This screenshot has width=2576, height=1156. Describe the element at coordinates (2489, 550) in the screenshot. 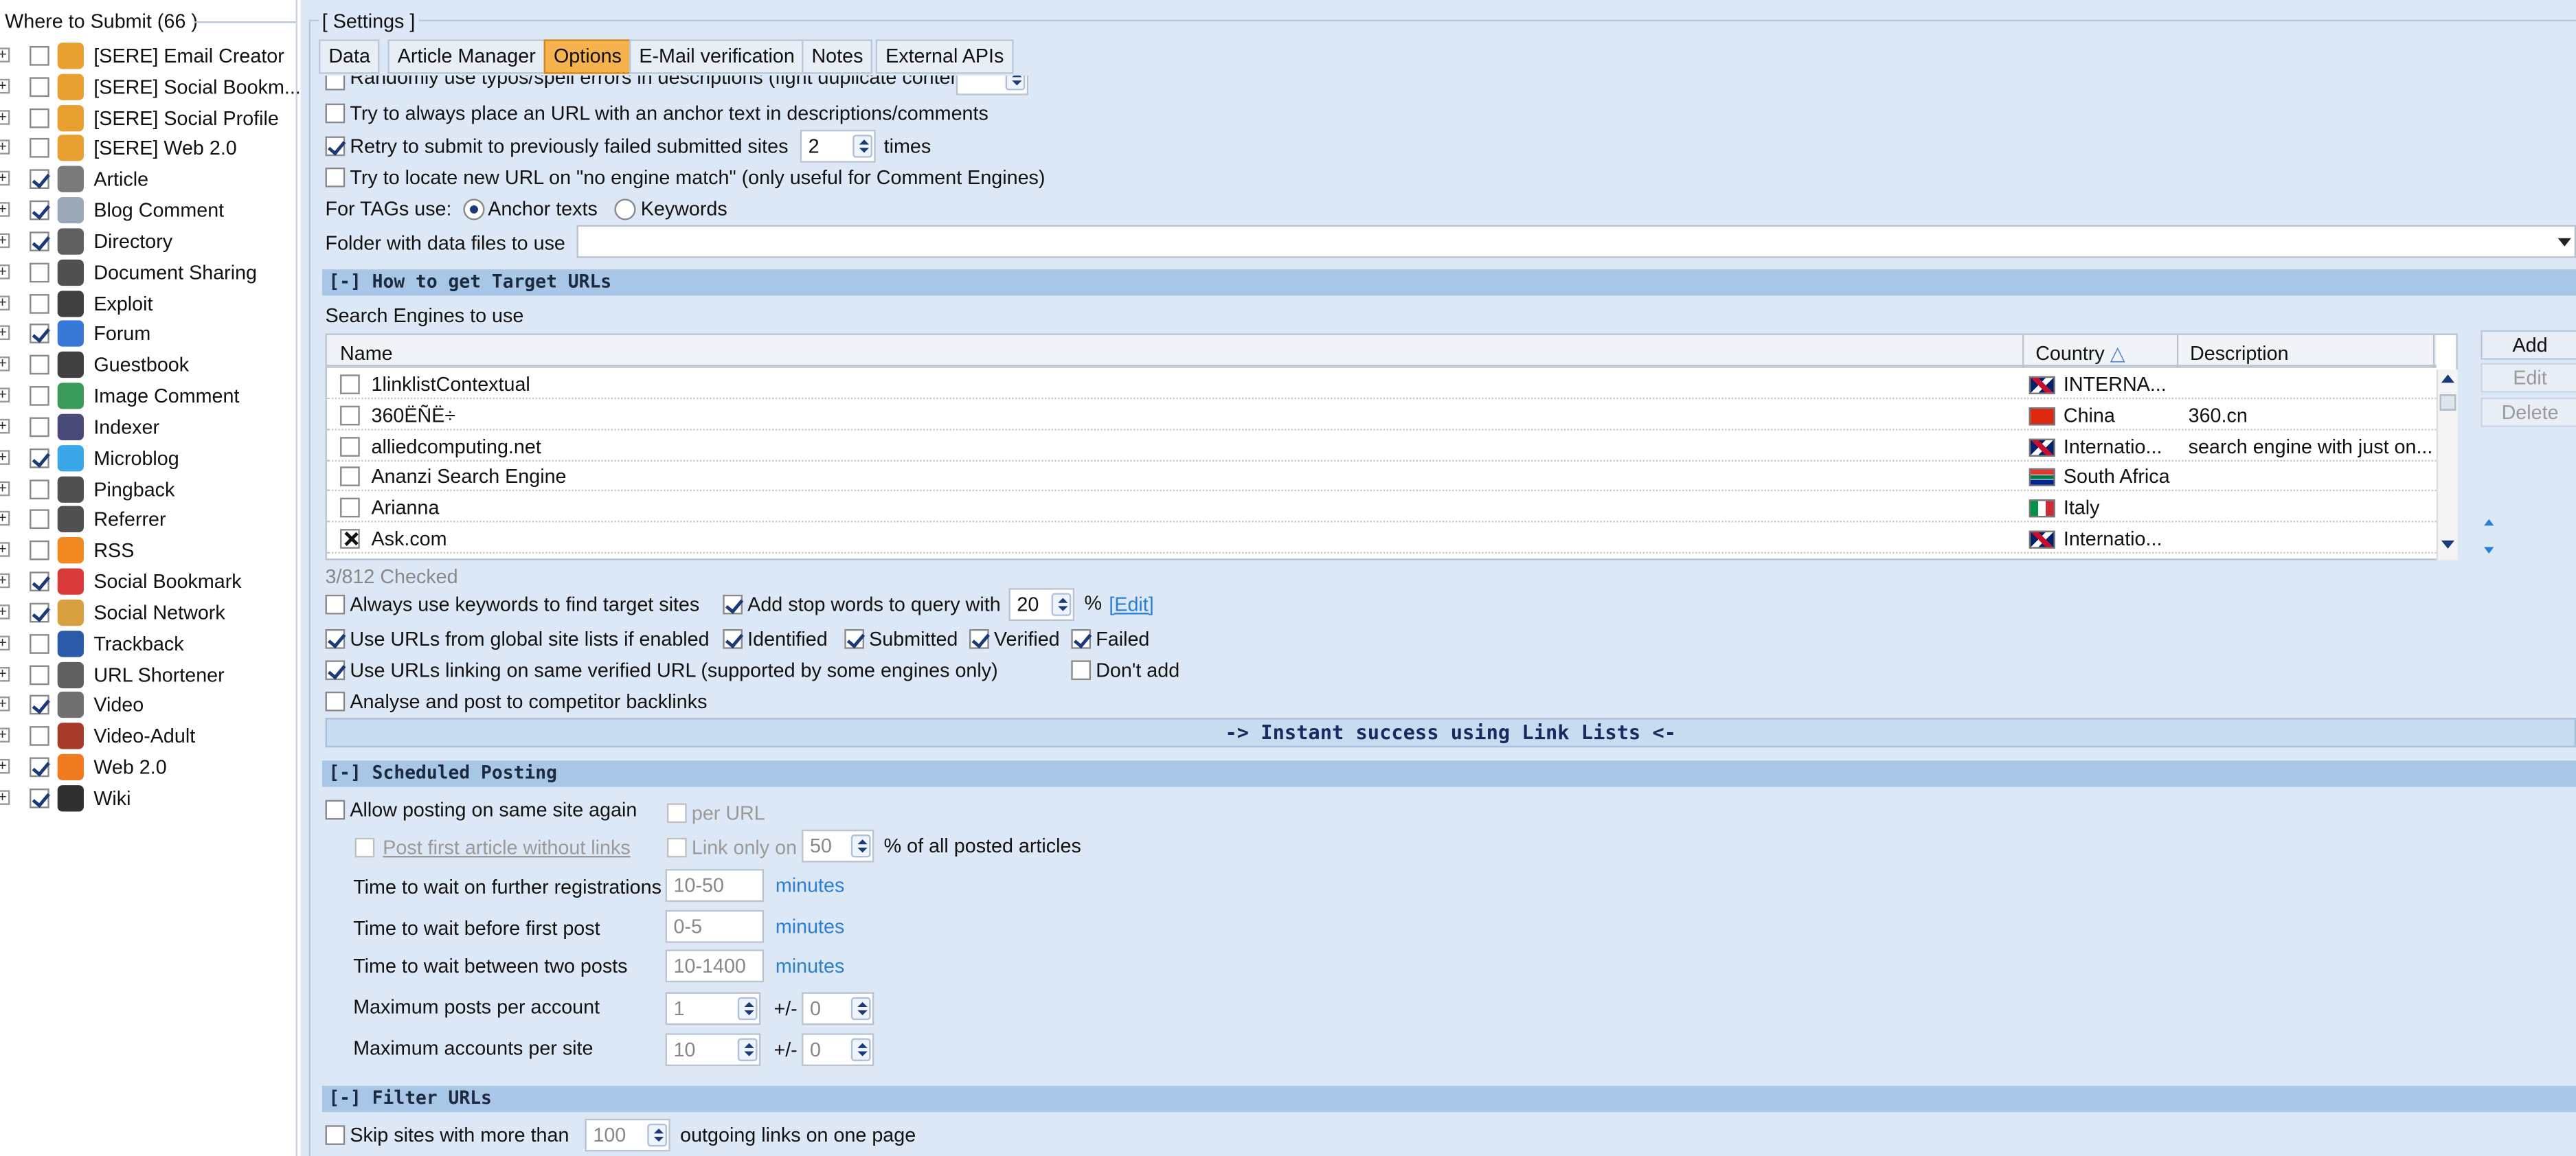

I see `move-down-icon` at that location.